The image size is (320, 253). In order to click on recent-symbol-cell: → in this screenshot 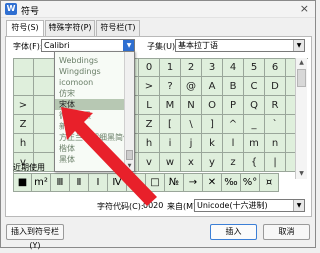, I will do `click(193, 182)`.